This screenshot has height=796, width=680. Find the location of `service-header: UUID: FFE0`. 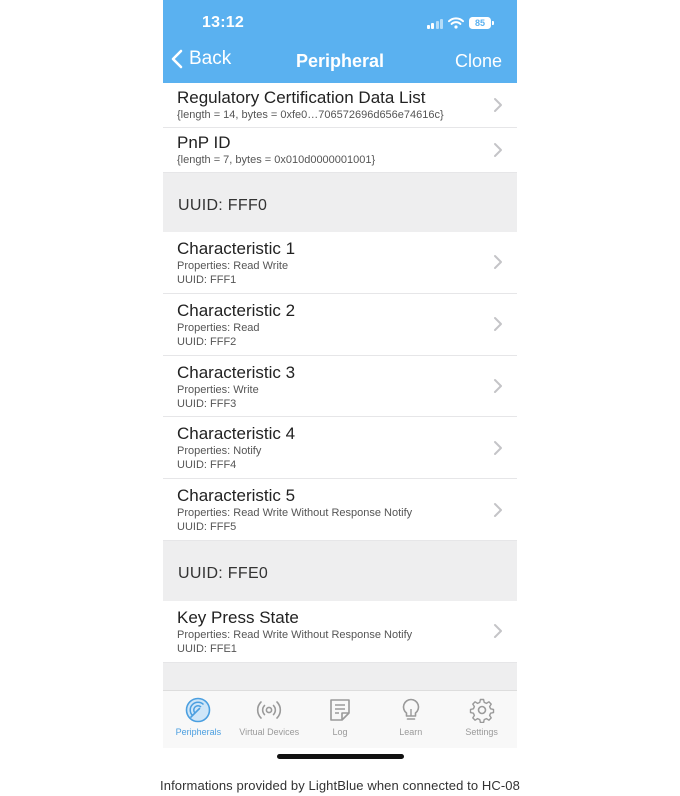

service-header: UUID: FFE0 is located at coordinates (340, 570).